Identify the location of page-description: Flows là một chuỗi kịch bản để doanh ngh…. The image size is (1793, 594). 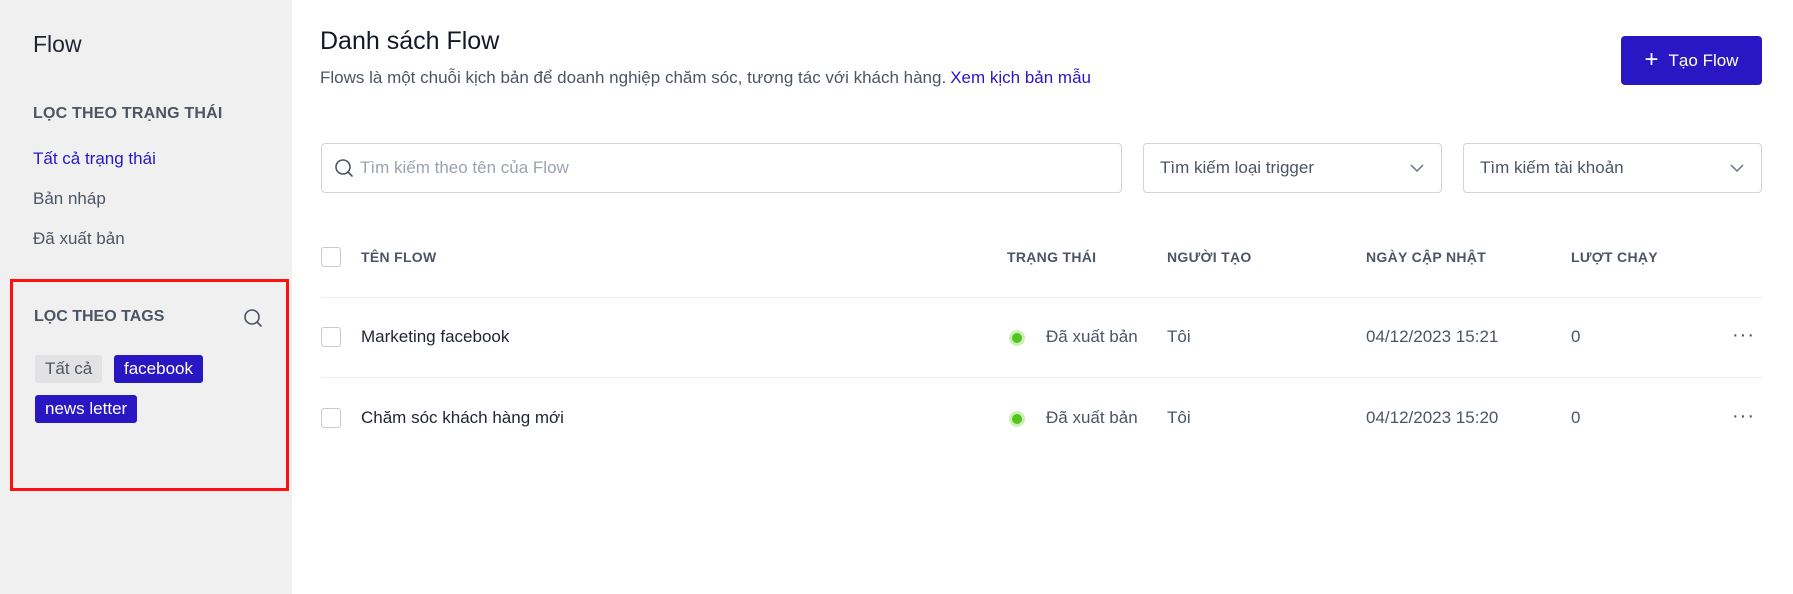
(705, 78).